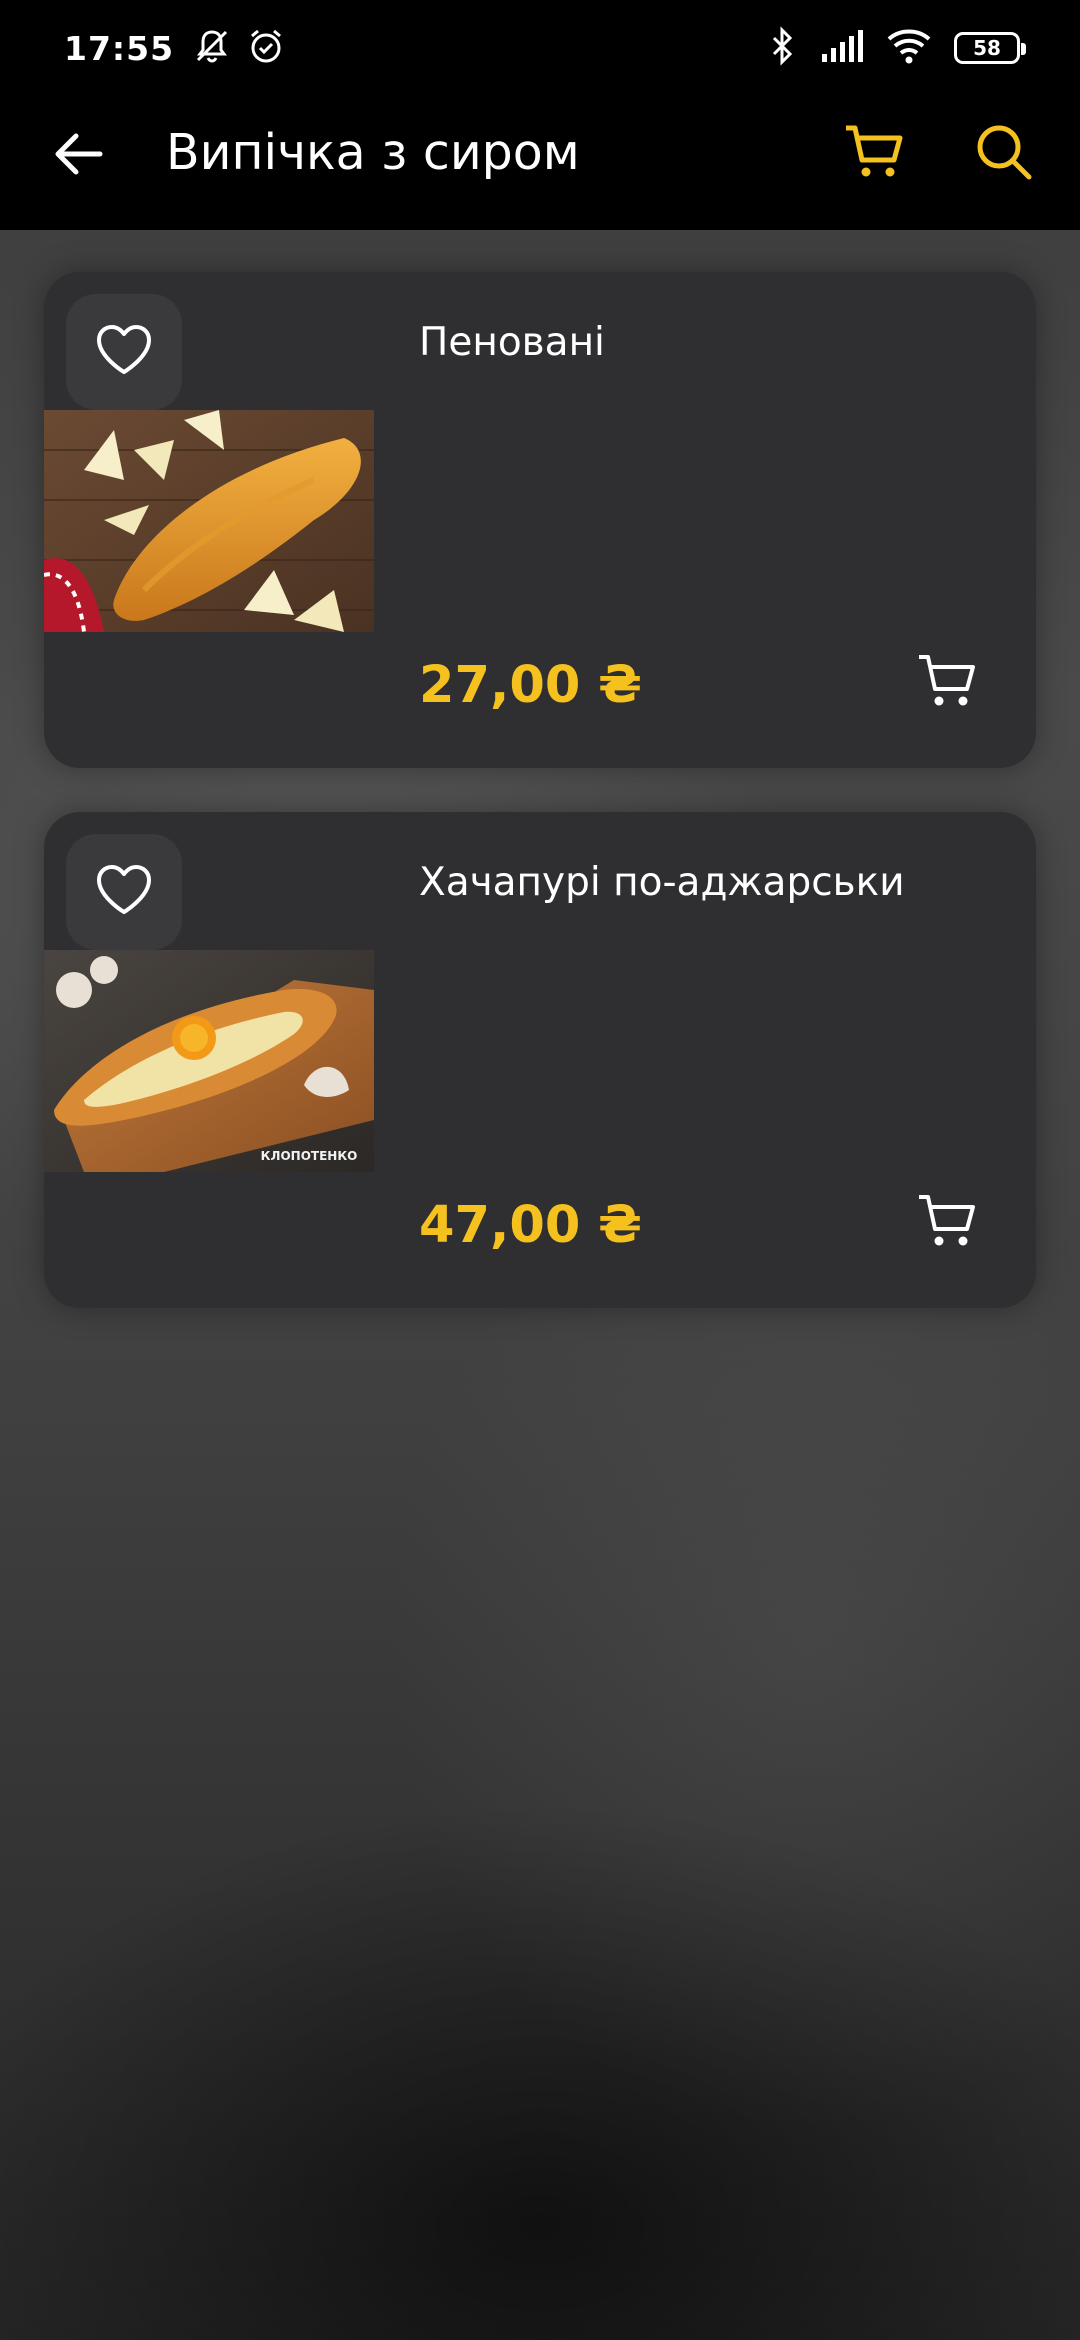 The image size is (1080, 2340). What do you see at coordinates (540, 48) in the screenshot?
I see `status-bar: 17:55 58` at bounding box center [540, 48].